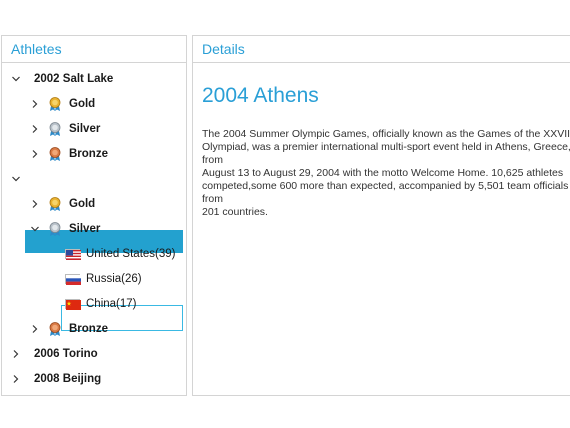 This screenshot has width=570, height=428. What do you see at coordinates (131, 253) in the screenshot?
I see `tree-node-label: United States(39)` at bounding box center [131, 253].